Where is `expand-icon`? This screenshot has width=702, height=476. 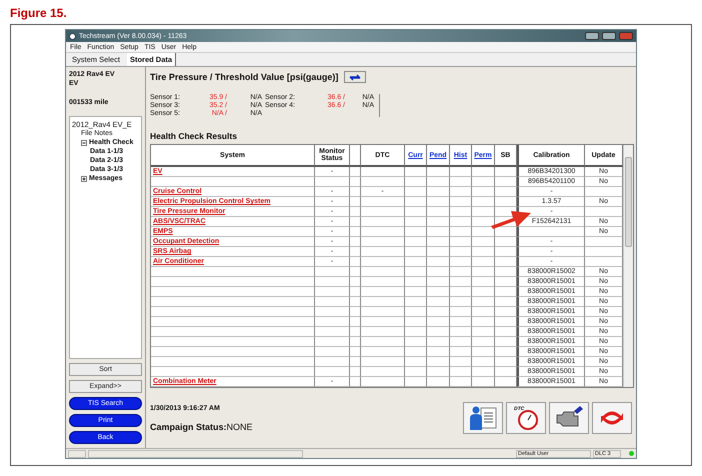 expand-icon is located at coordinates (84, 179).